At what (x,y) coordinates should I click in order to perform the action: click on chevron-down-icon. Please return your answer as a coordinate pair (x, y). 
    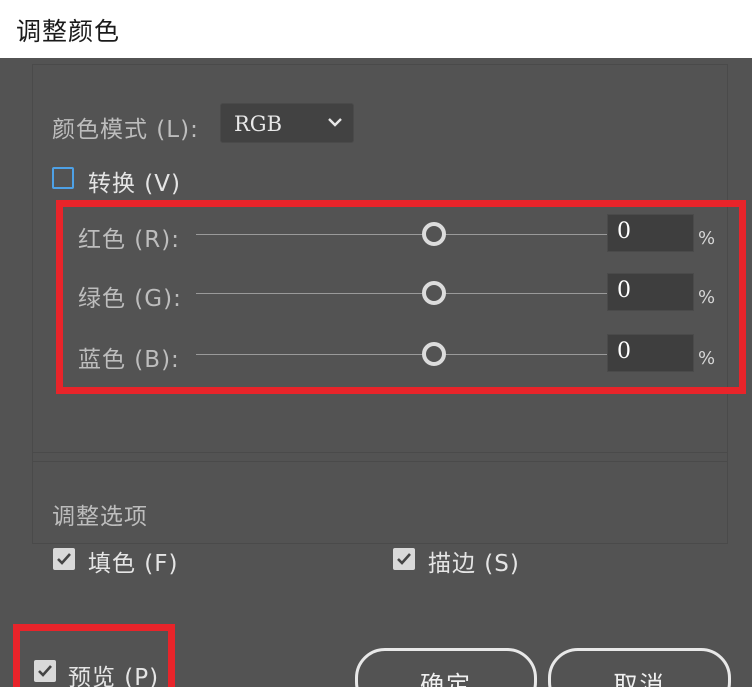
    Looking at the image, I should click on (335, 122).